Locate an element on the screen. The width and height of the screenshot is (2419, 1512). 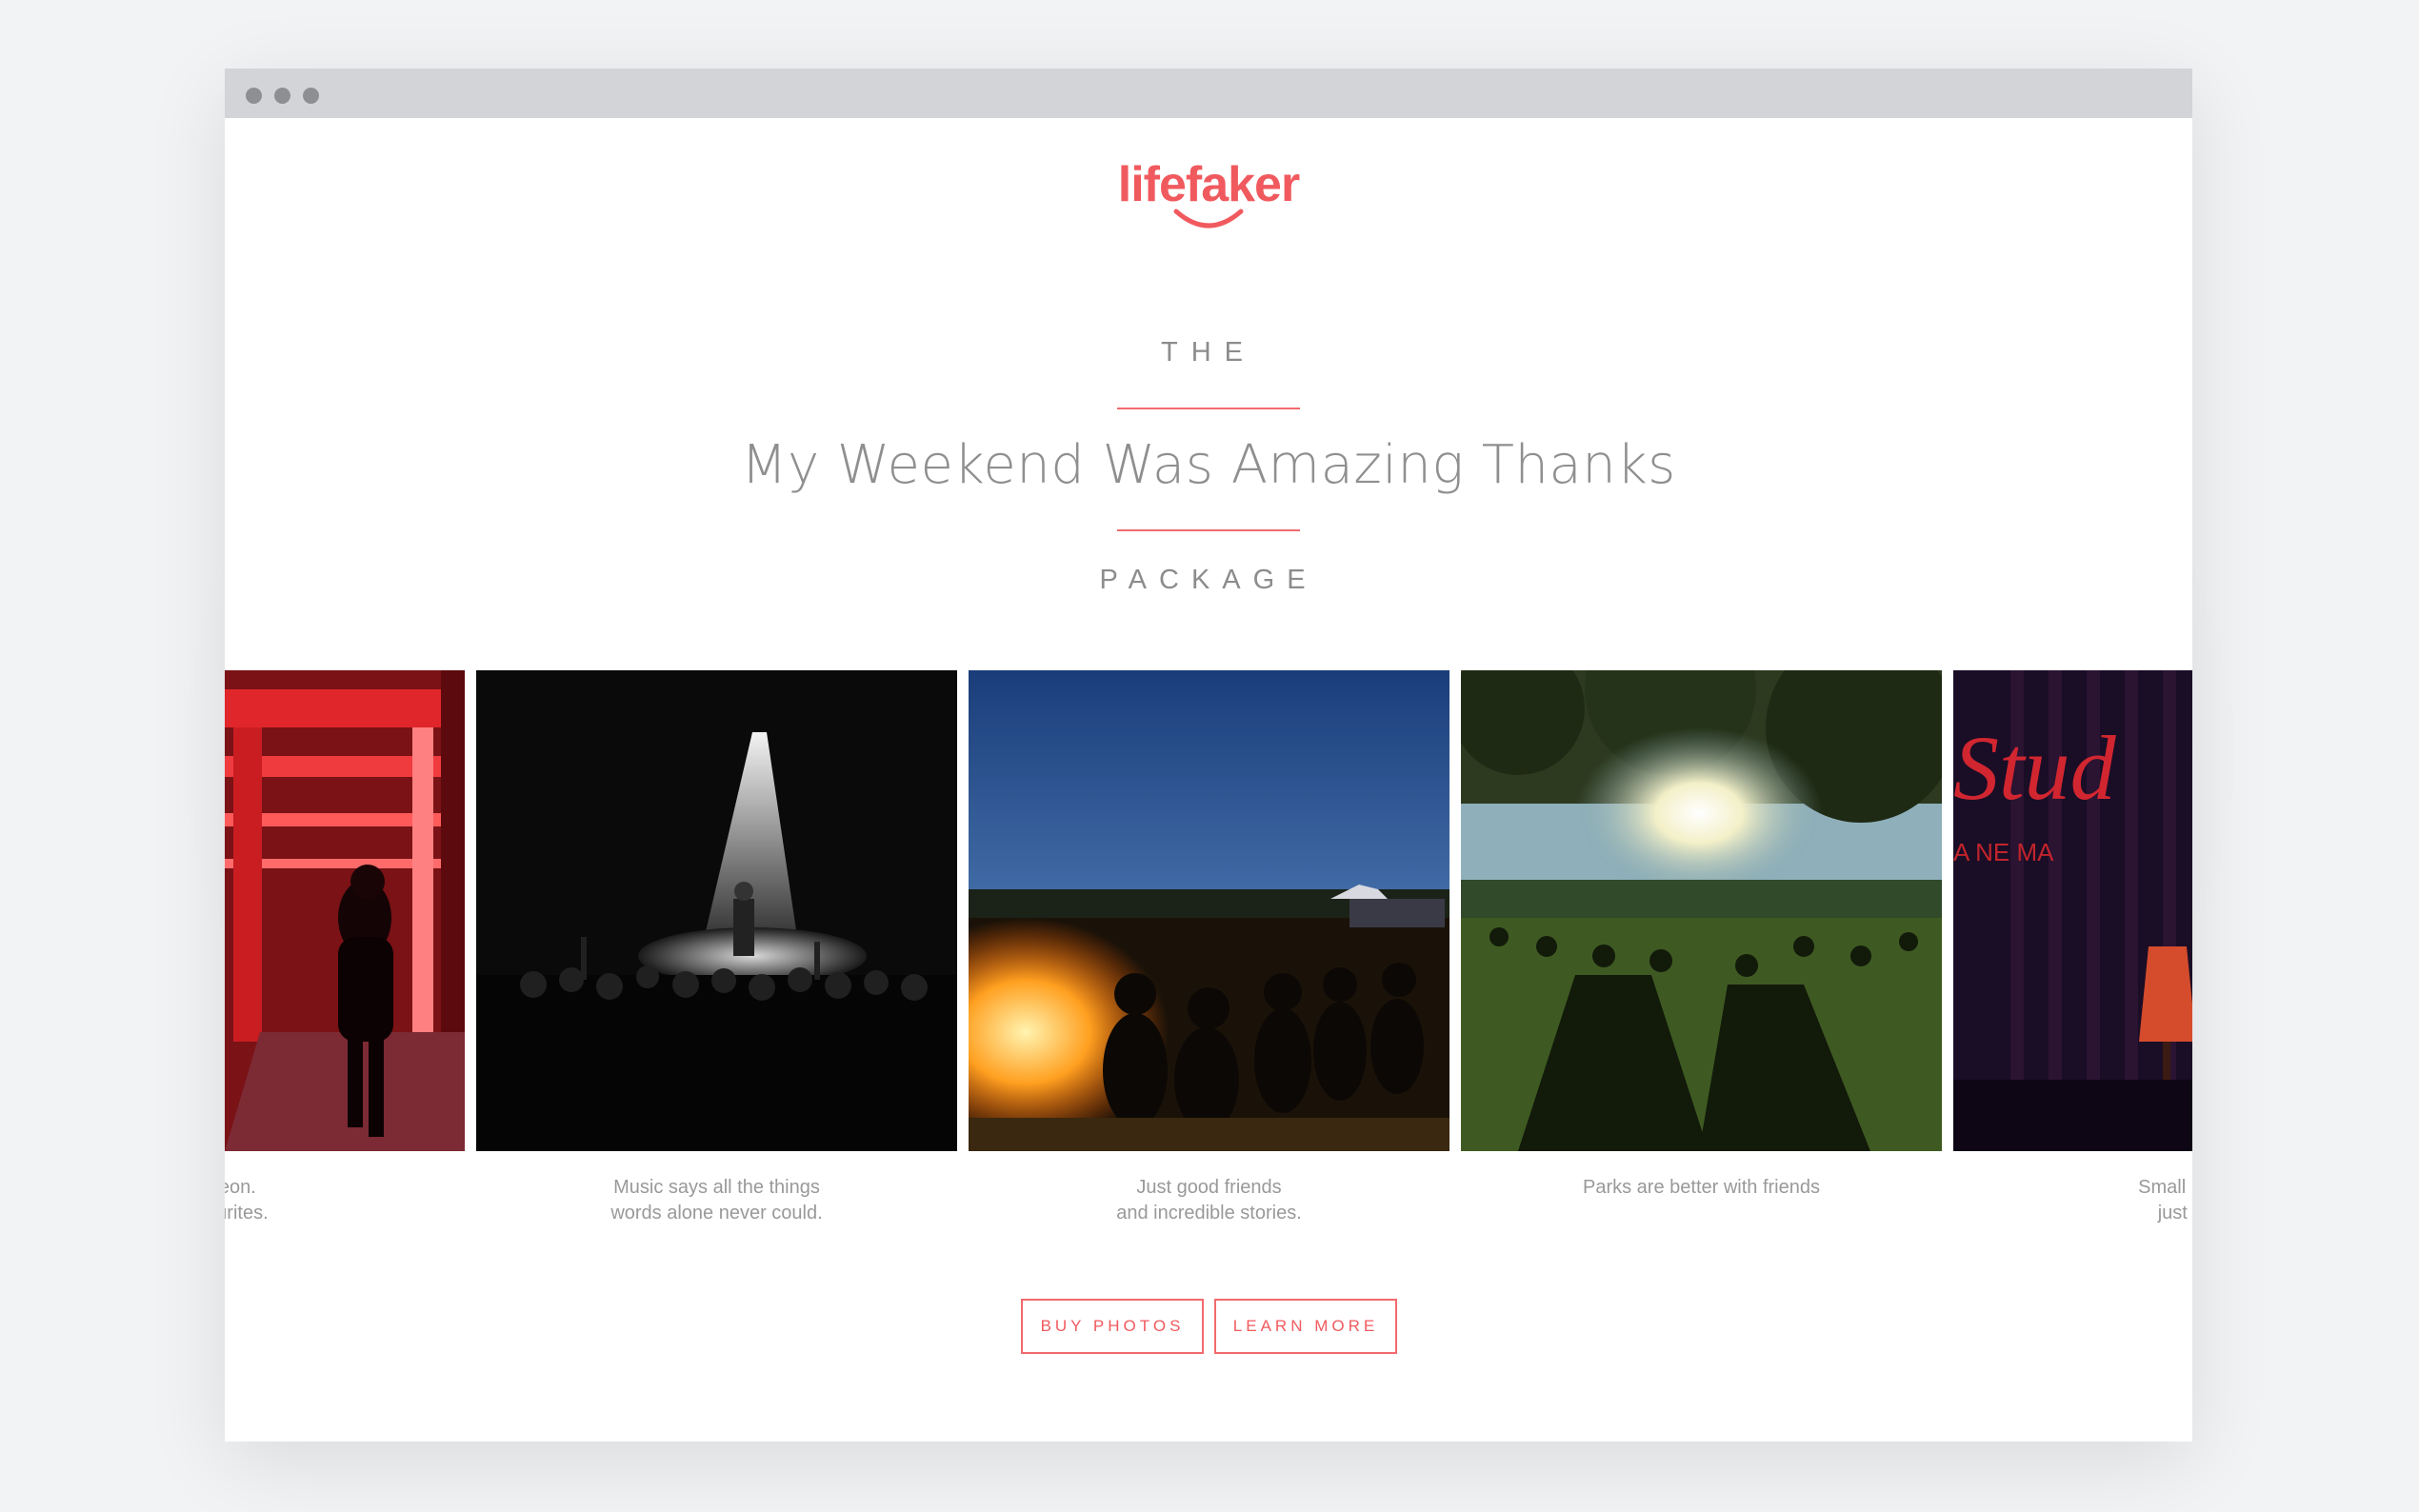
photo-neon-corridor is located at coordinates (345, 910).